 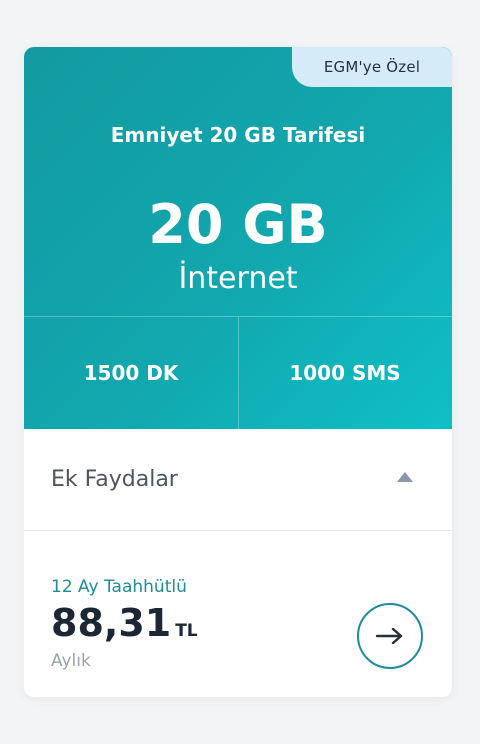 What do you see at coordinates (111, 623) in the screenshot?
I see `price-amount: 88,31` at bounding box center [111, 623].